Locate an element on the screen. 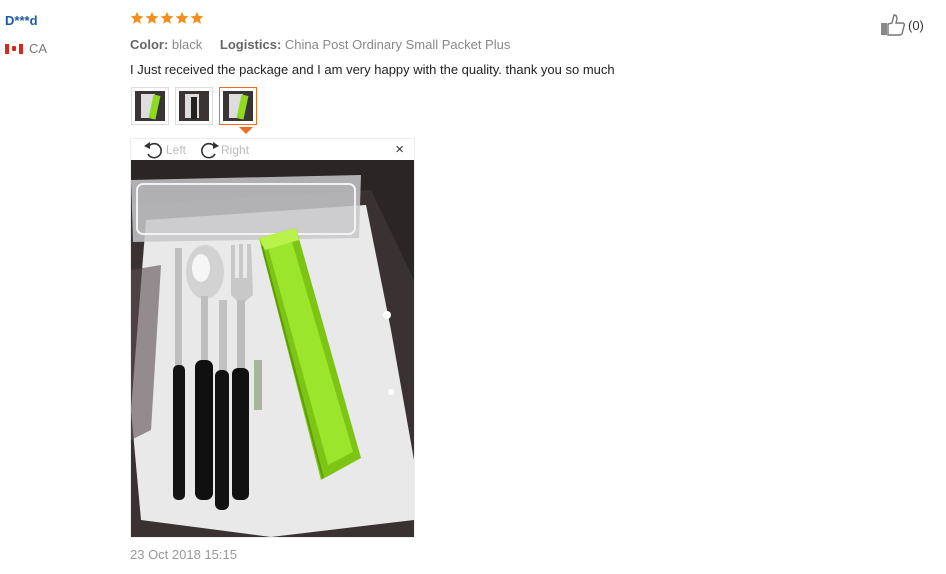 The width and height of the screenshot is (946, 574). logistics-label: Logistics: is located at coordinates (250, 44).